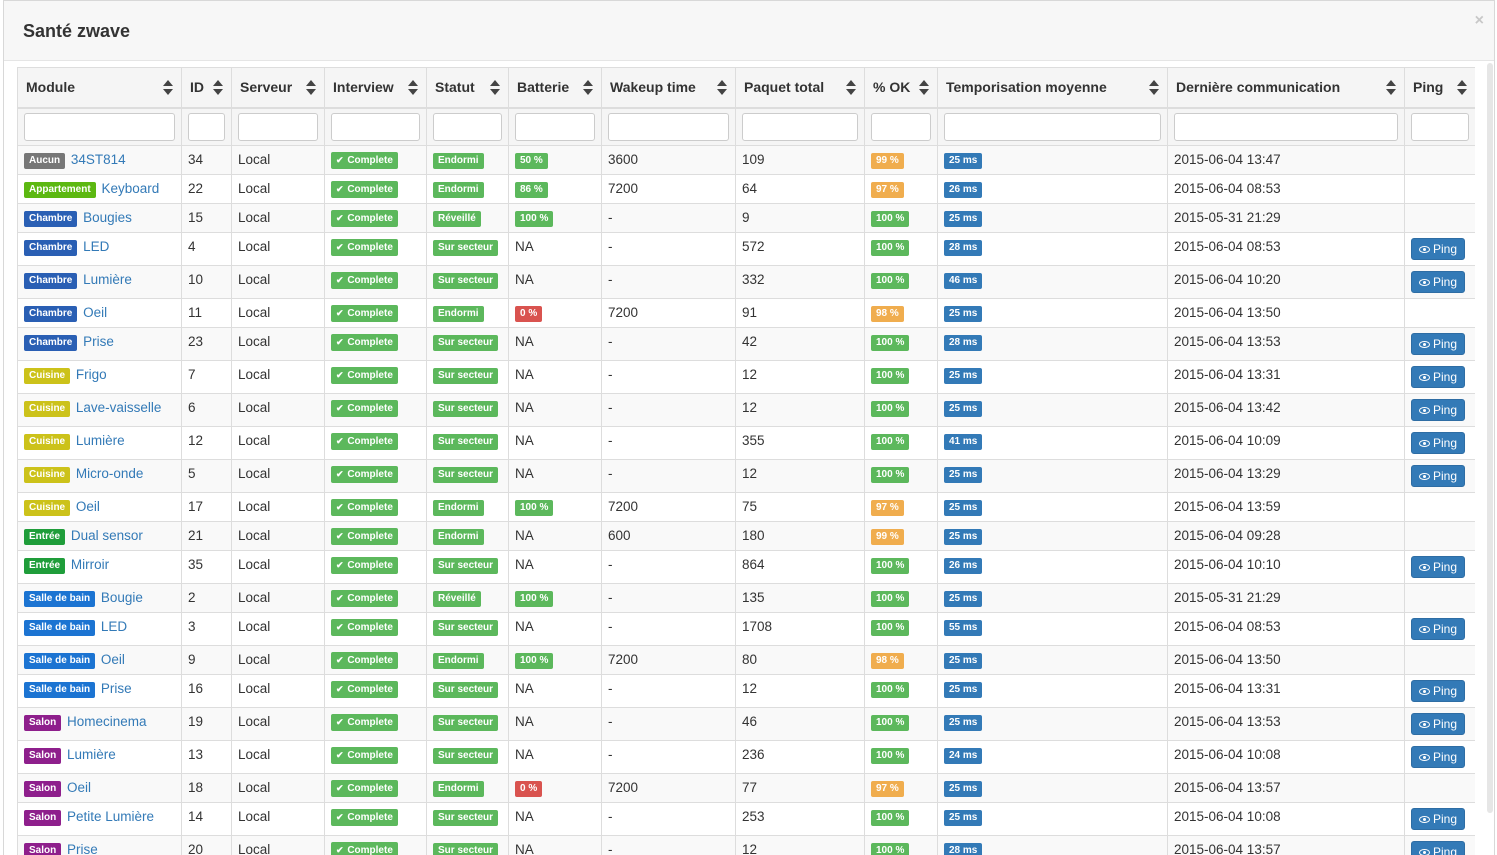 This screenshot has width=1497, height=855. I want to click on filter-input-module, so click(99, 126).